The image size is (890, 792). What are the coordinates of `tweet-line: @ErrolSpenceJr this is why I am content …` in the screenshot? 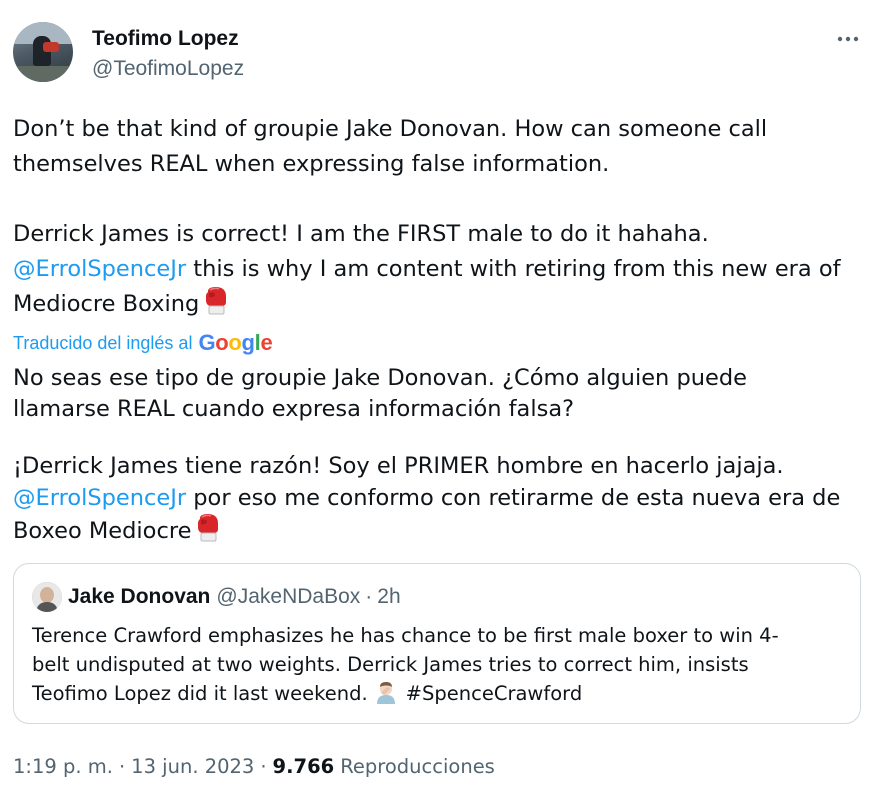 It's located at (443, 269).